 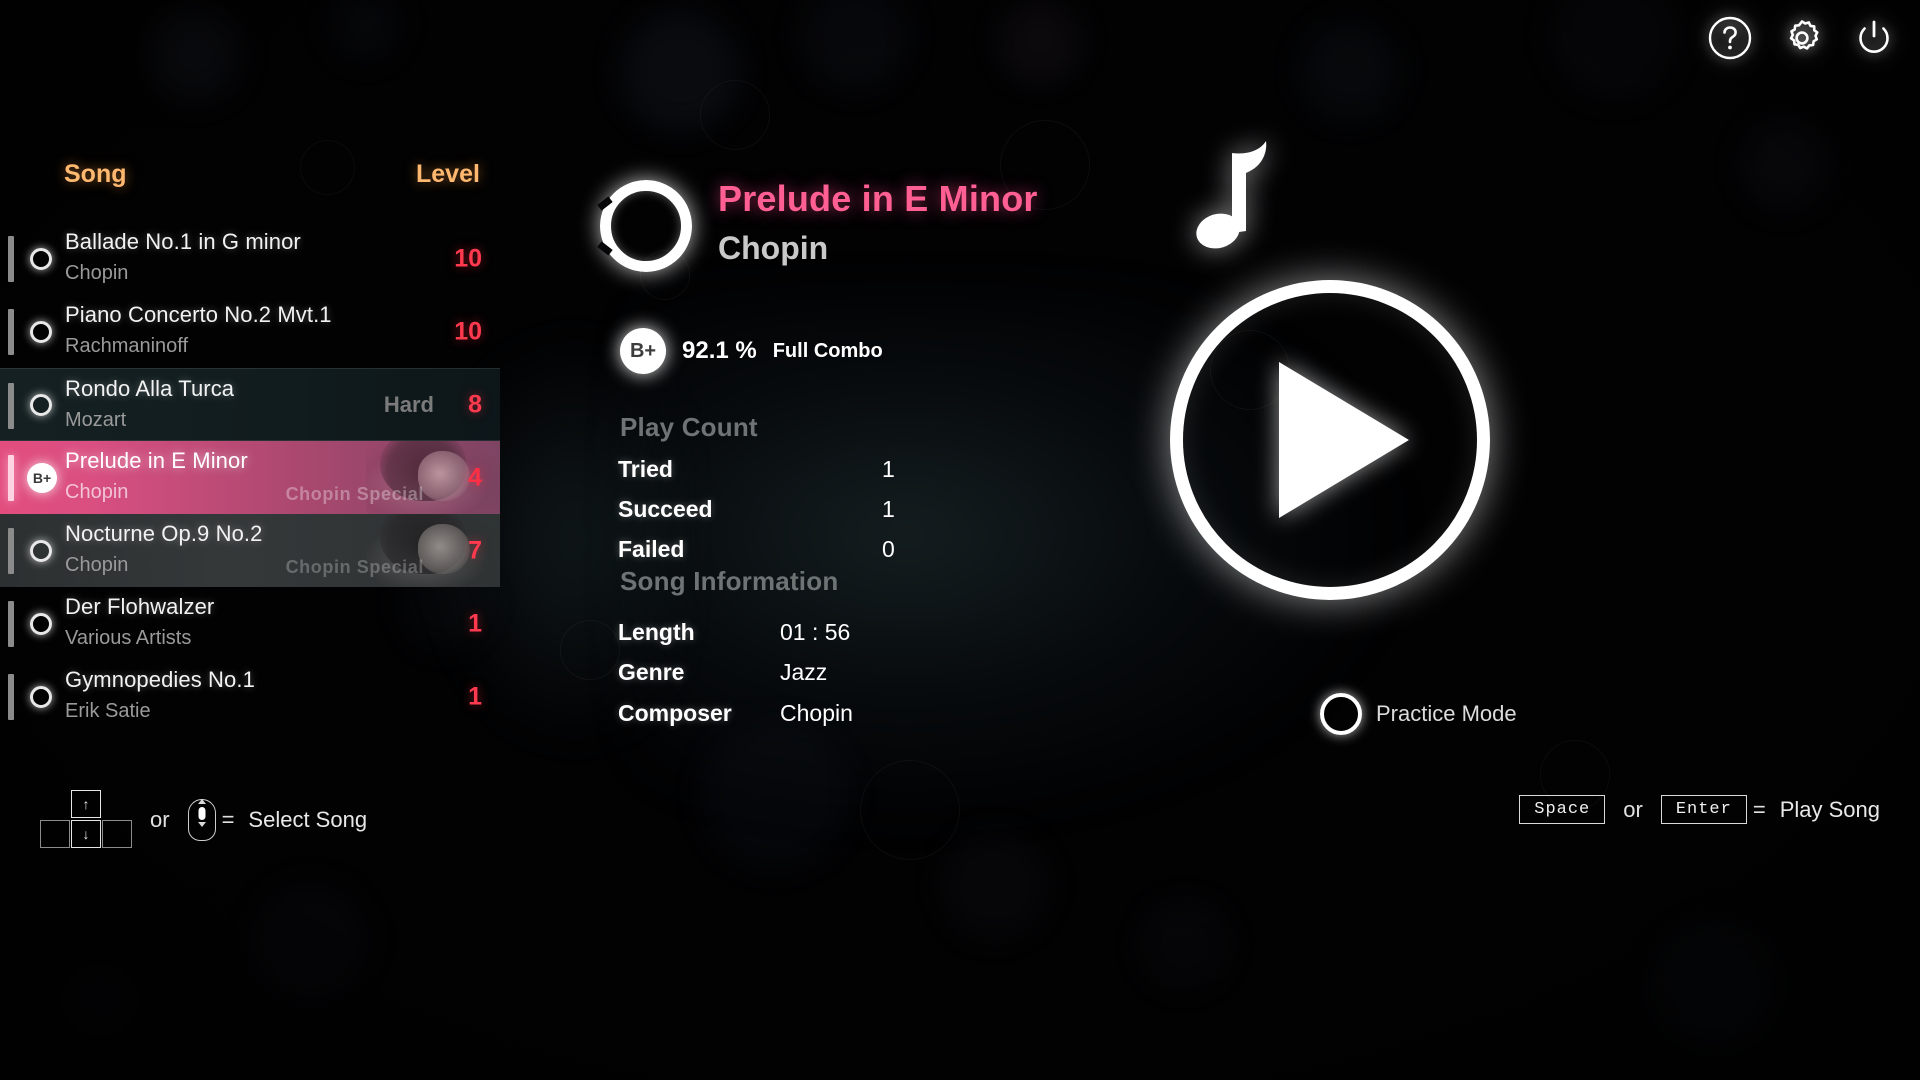 What do you see at coordinates (140, 606) in the screenshot?
I see `song-title: Der Flohwalzer` at bounding box center [140, 606].